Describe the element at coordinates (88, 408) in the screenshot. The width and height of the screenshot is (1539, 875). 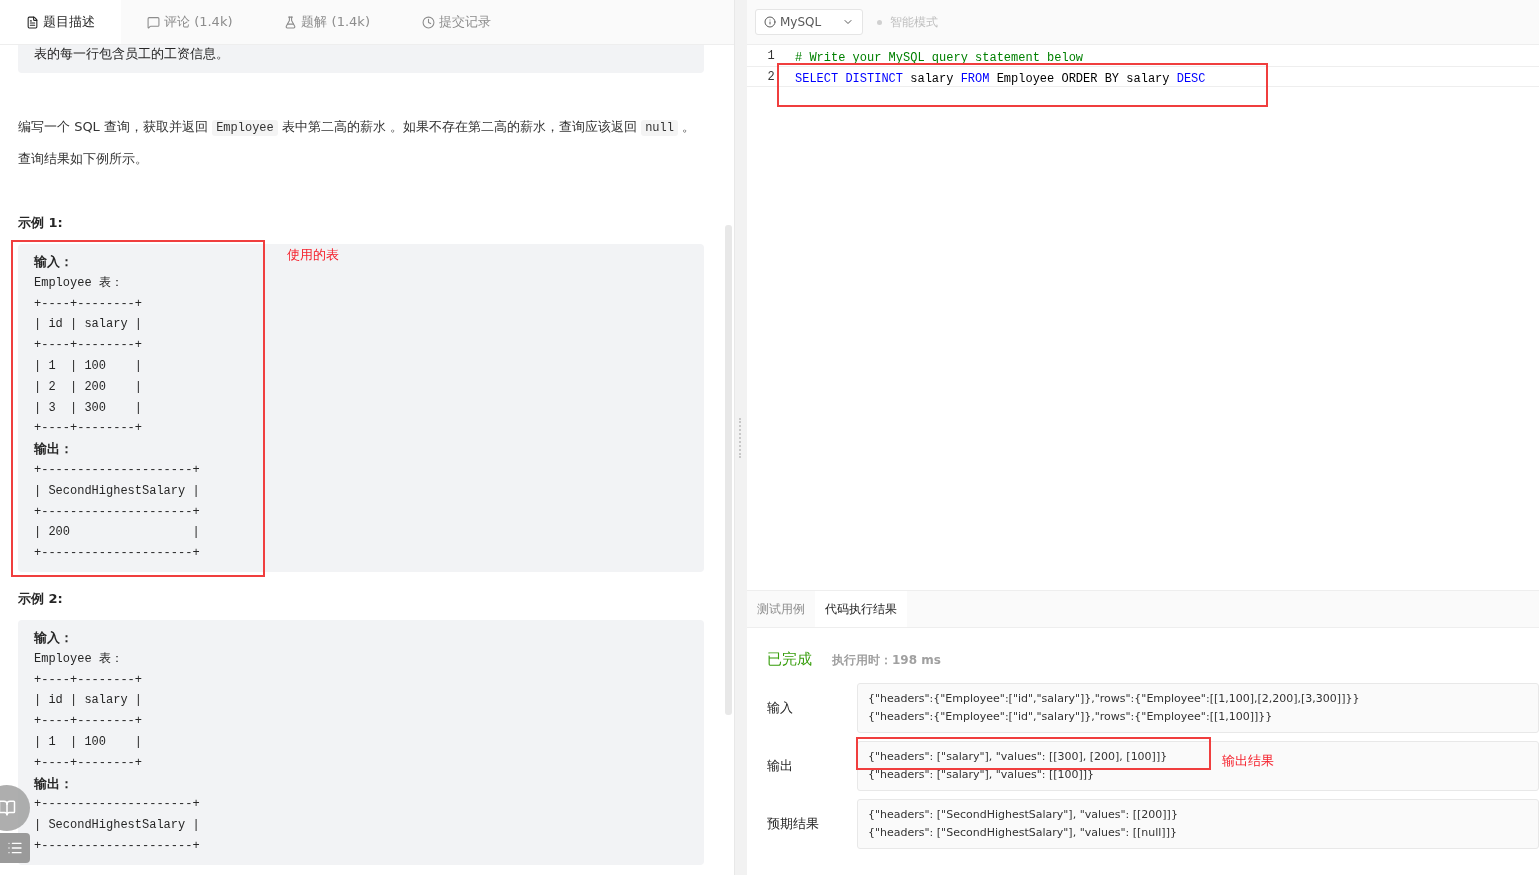
I see `example-line: | 3 | 300 |` at that location.